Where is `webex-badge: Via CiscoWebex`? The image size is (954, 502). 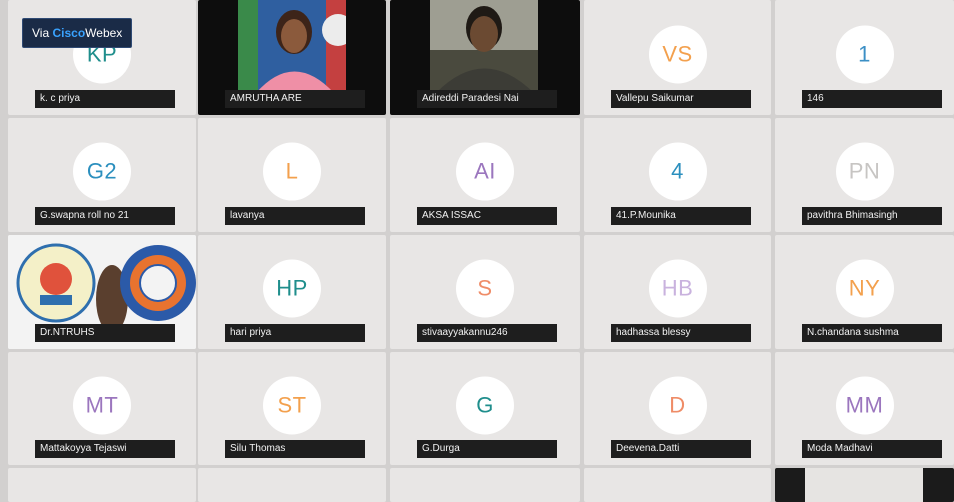 webex-badge: Via CiscoWebex is located at coordinates (77, 33).